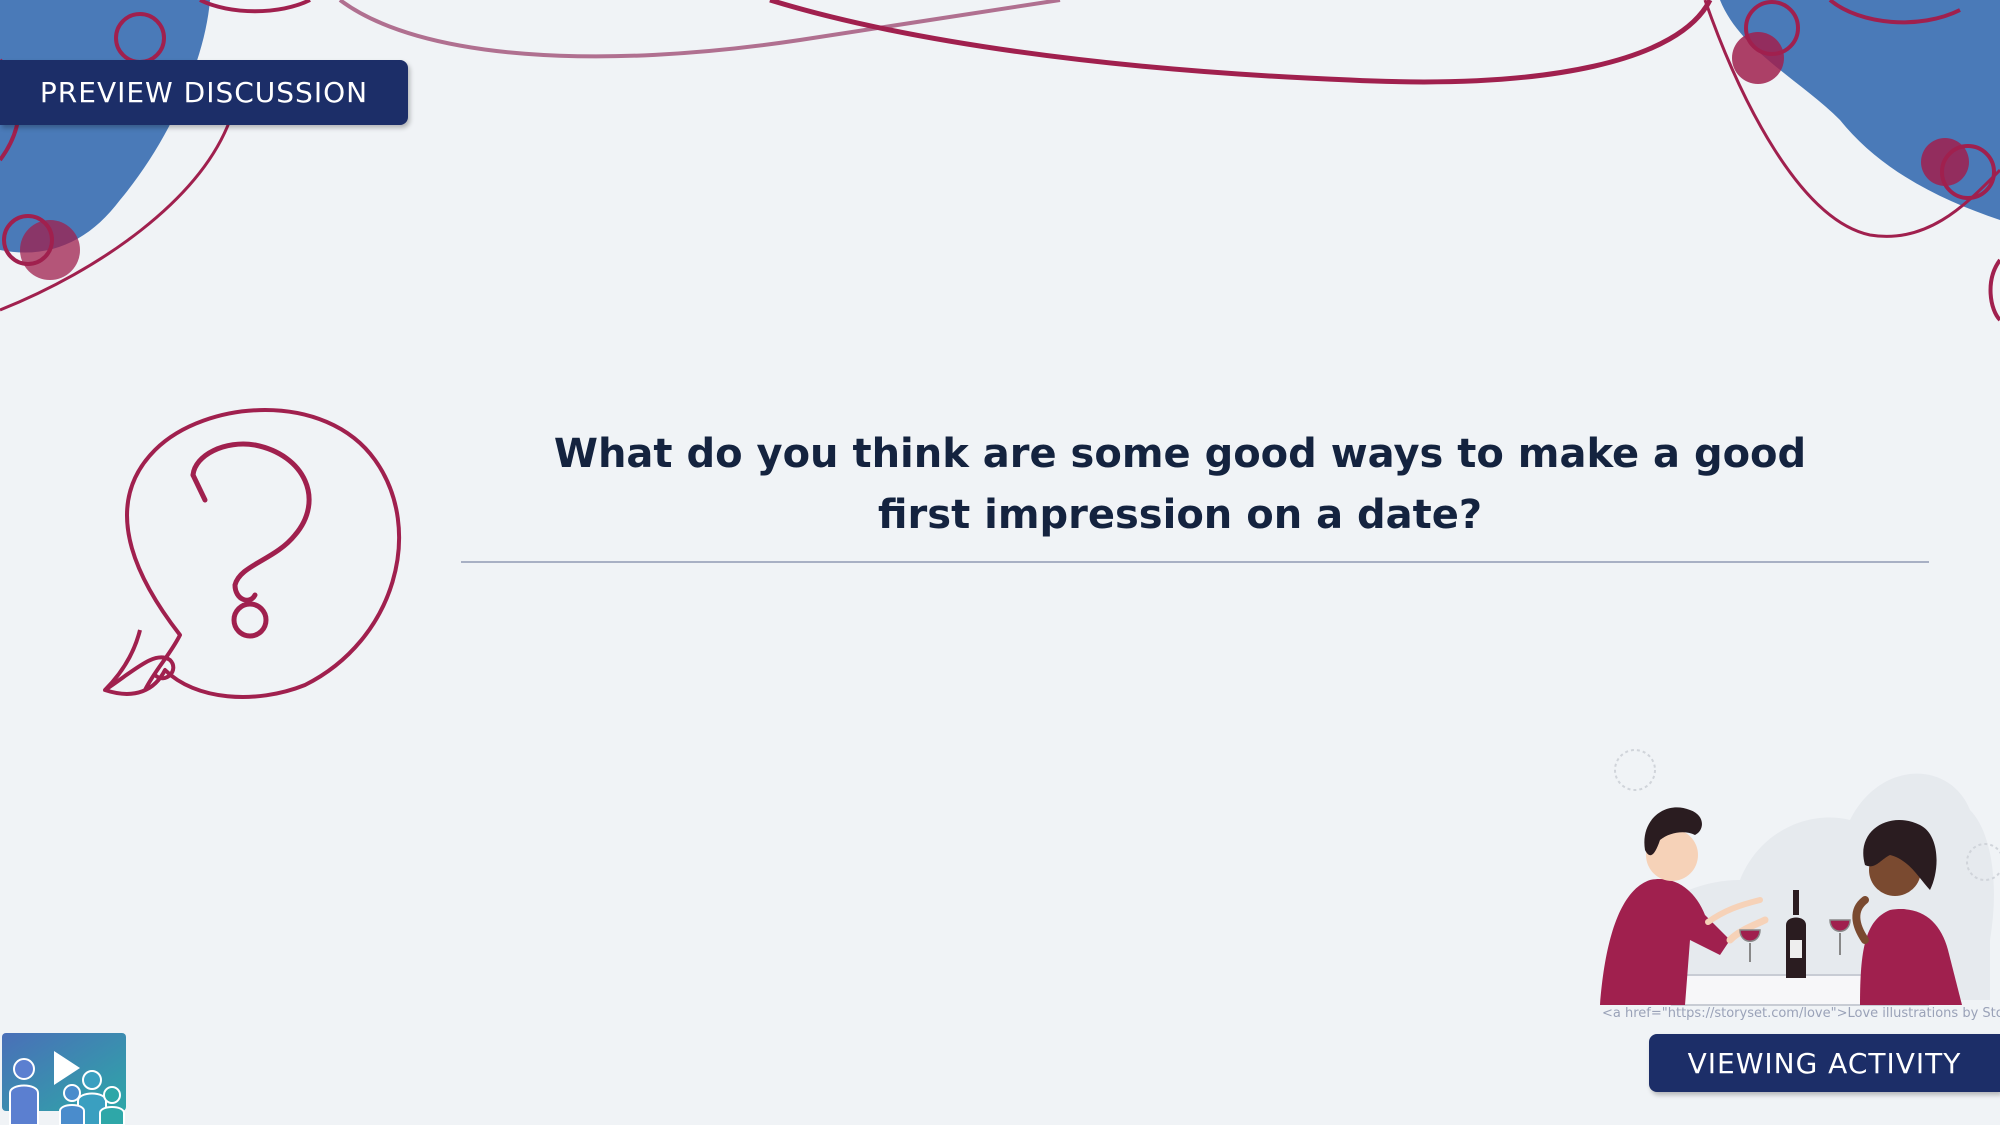 This screenshot has height=1125, width=2000. I want to click on preview-discussion-badge: PREVIEW DISCUSSION, so click(204, 92).